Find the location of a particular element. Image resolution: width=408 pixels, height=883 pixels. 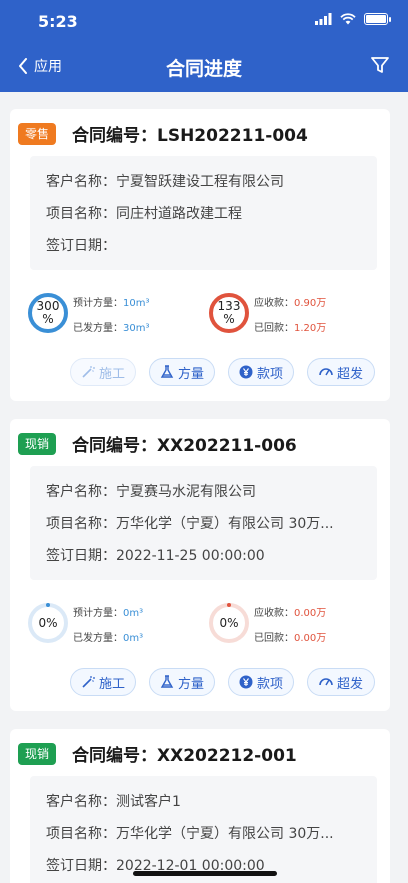

received-value: 1.20万 is located at coordinates (310, 328).